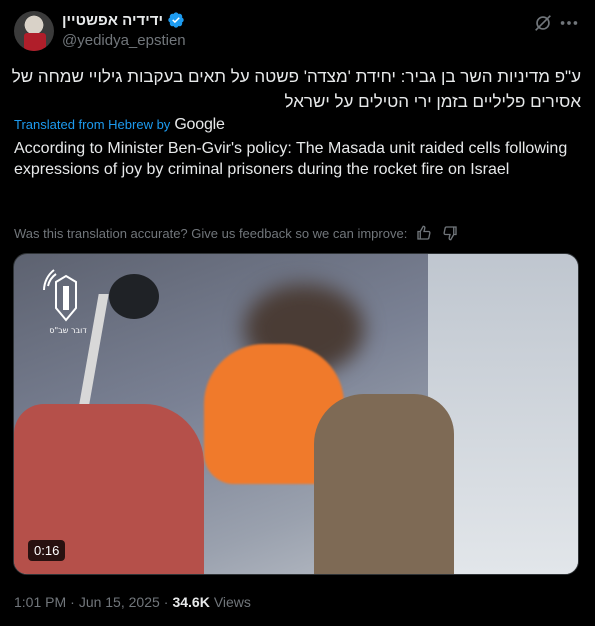  I want to click on video-watermark-text: דובר שב"ס, so click(68, 330).